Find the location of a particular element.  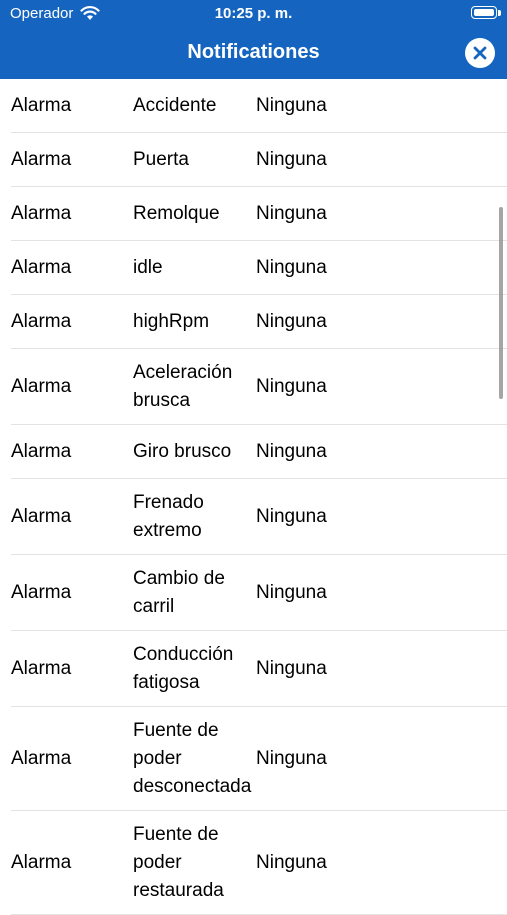

close-button is located at coordinates (480, 53).